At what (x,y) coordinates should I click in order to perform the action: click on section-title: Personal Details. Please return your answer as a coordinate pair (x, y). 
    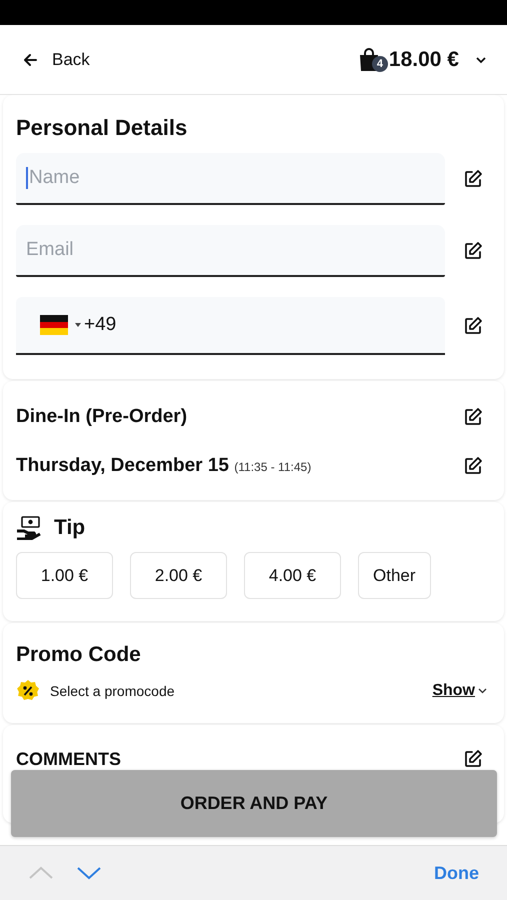
    Looking at the image, I should click on (102, 128).